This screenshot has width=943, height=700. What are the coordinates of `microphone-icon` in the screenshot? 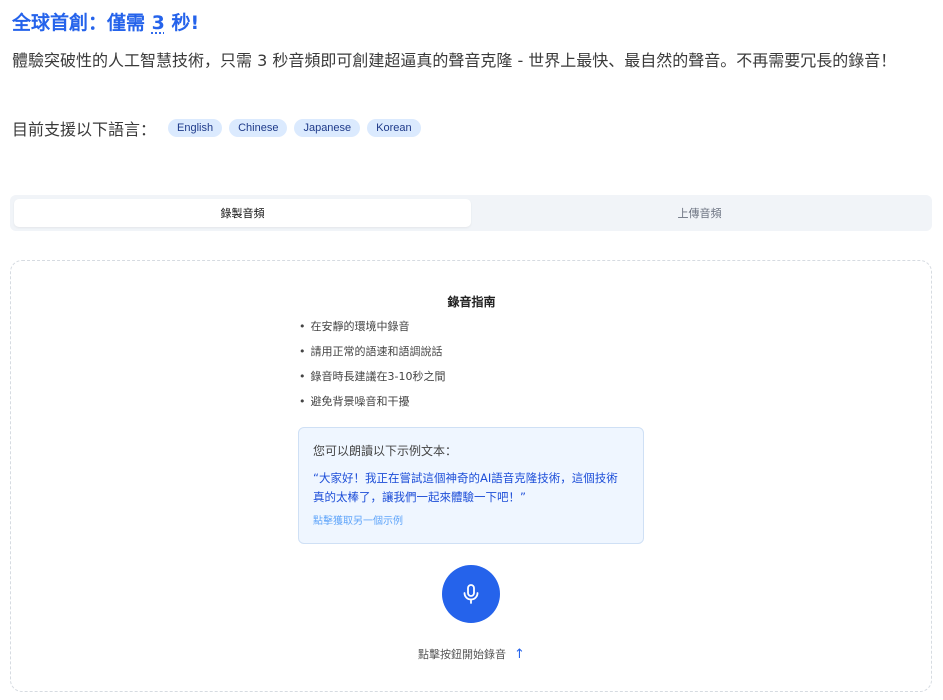 It's located at (471, 594).